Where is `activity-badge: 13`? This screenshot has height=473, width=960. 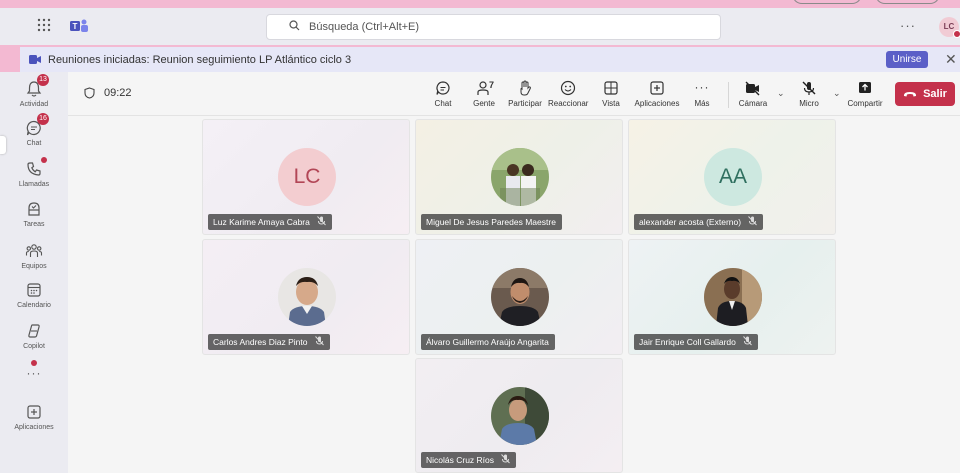 activity-badge: 13 is located at coordinates (43, 80).